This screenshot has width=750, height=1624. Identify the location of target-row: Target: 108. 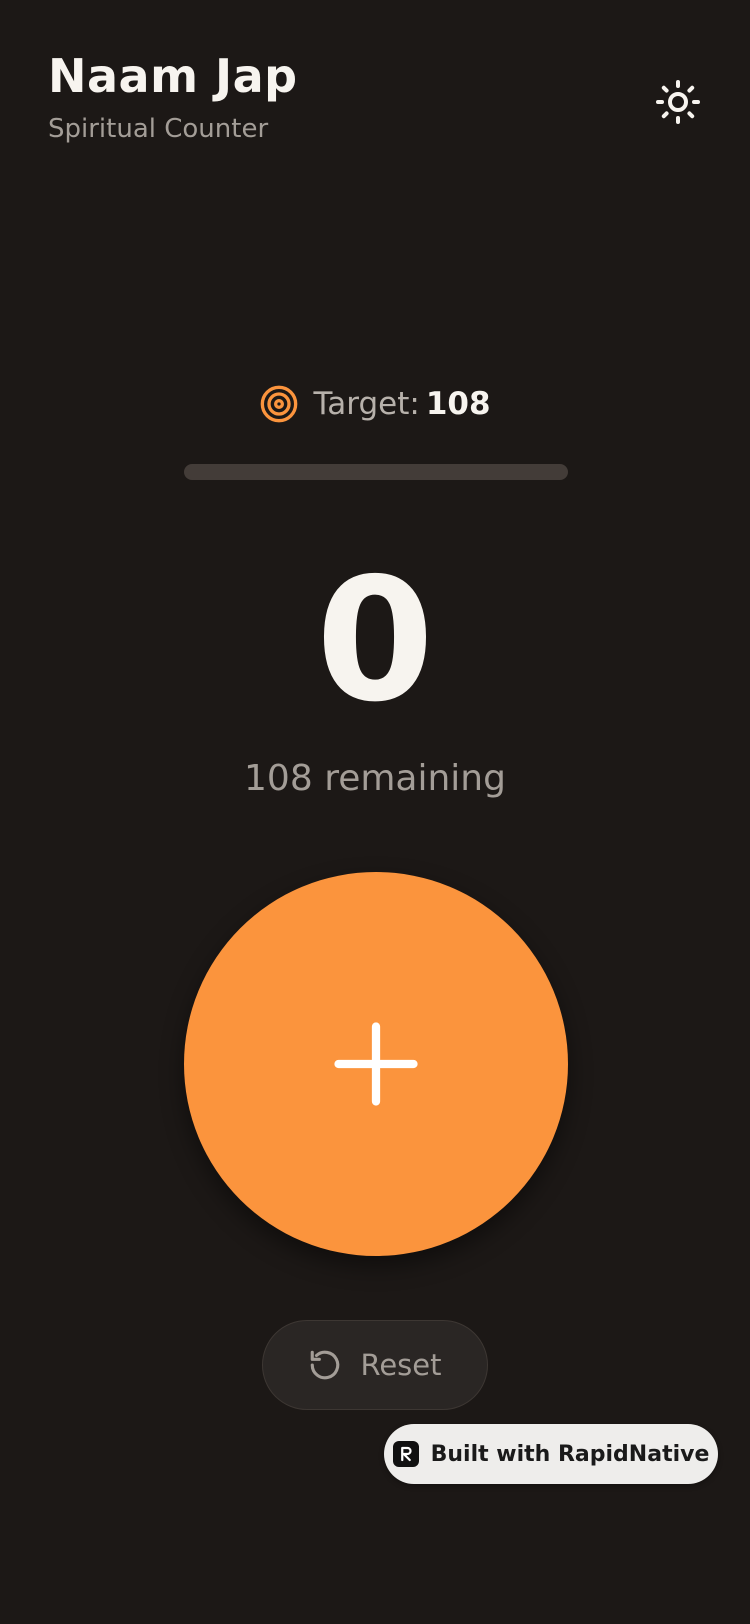
(375, 404).